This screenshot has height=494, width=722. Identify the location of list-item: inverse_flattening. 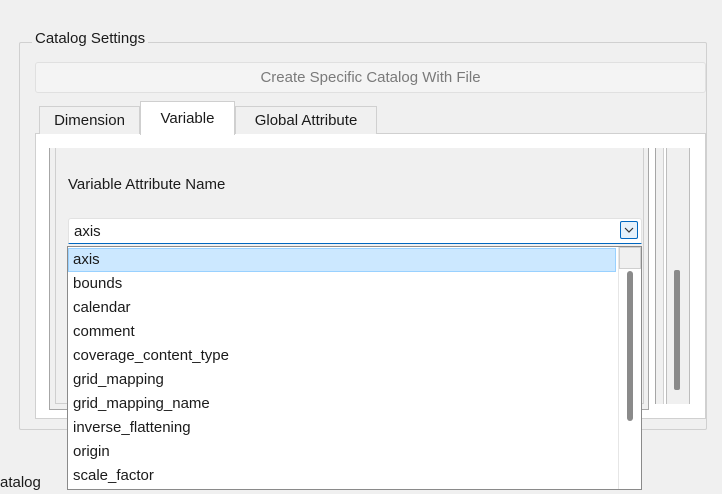
(342, 428).